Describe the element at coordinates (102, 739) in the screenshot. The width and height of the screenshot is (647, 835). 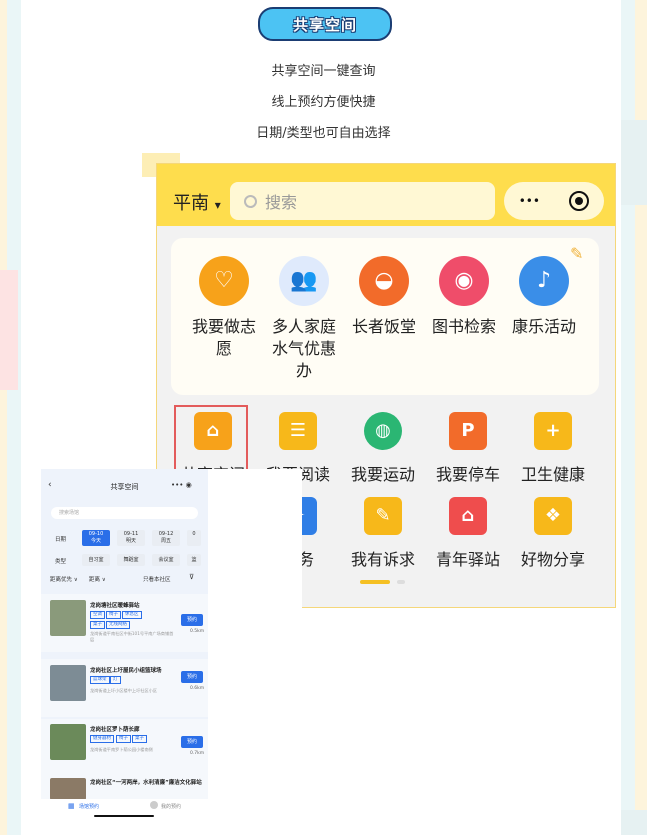
I see `amenity-tag: 健身器材` at that location.